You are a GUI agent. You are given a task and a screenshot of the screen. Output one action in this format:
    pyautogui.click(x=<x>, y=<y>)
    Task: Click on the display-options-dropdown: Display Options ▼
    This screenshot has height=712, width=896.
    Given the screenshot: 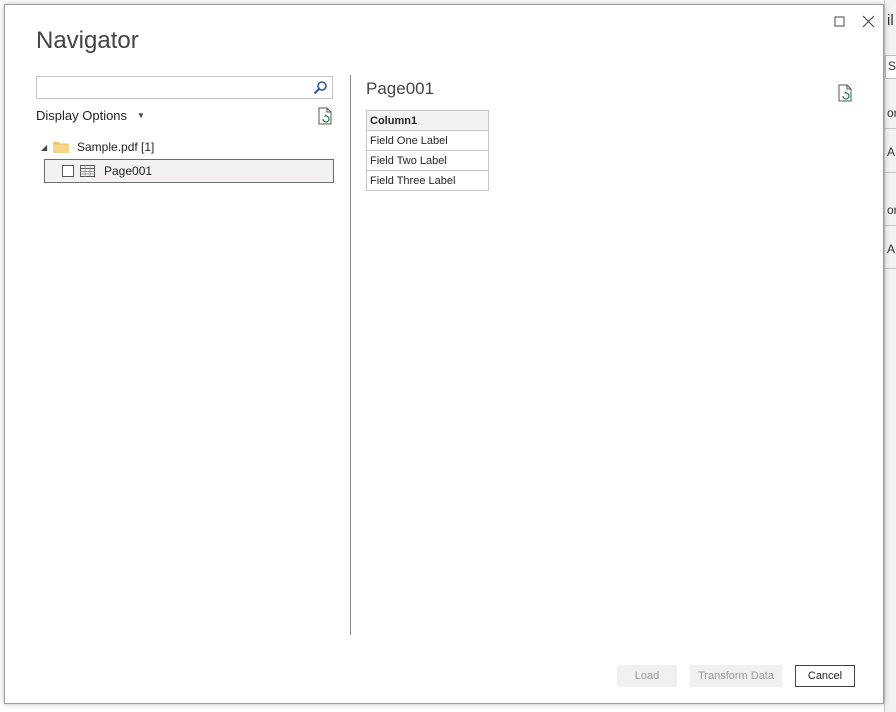 What is the action you would take?
    pyautogui.click(x=90, y=115)
    